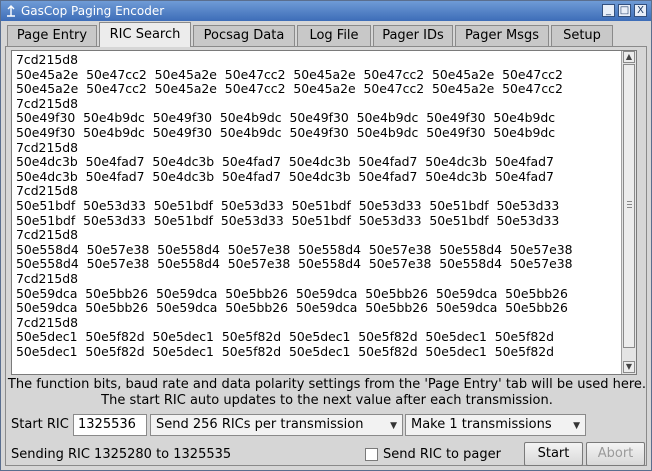  I want to click on scroll-up-icon: ▲, so click(629, 57).